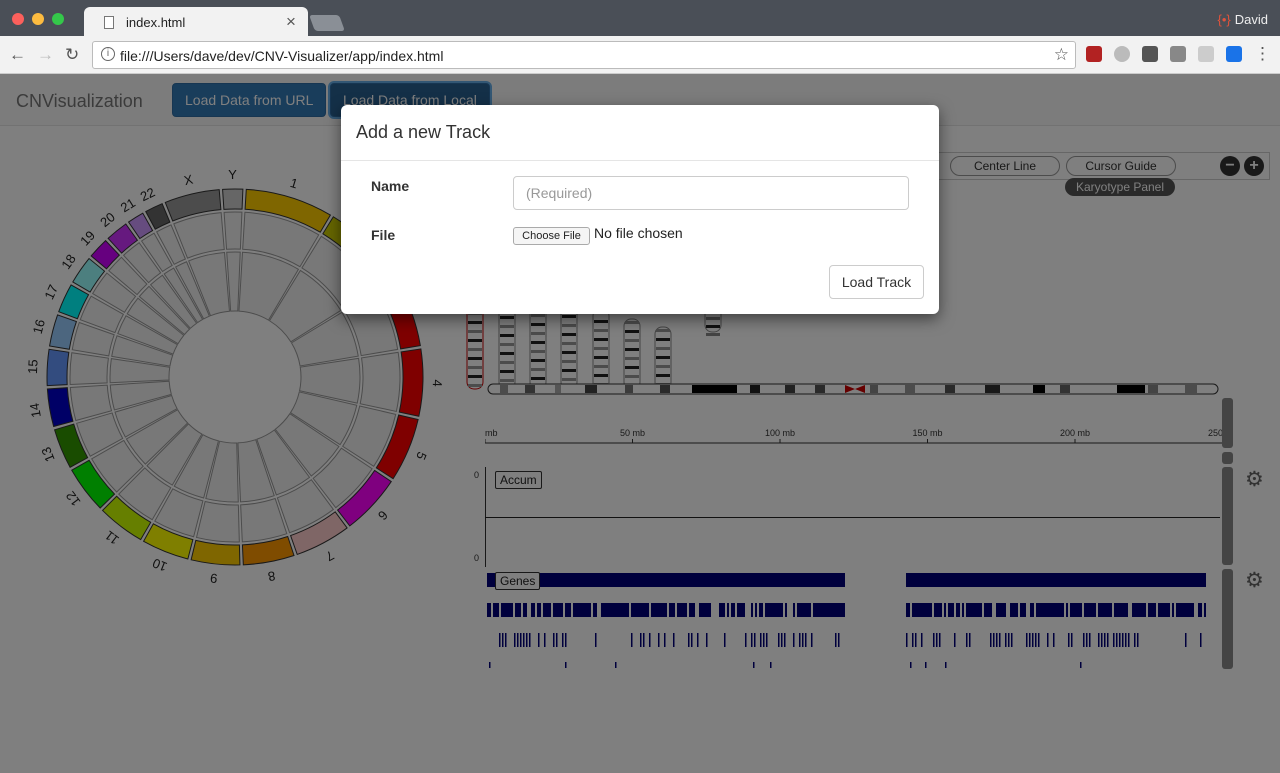 The image size is (1280, 773). What do you see at coordinates (291, 22) in the screenshot?
I see `tab-close-icon: ×` at bounding box center [291, 22].